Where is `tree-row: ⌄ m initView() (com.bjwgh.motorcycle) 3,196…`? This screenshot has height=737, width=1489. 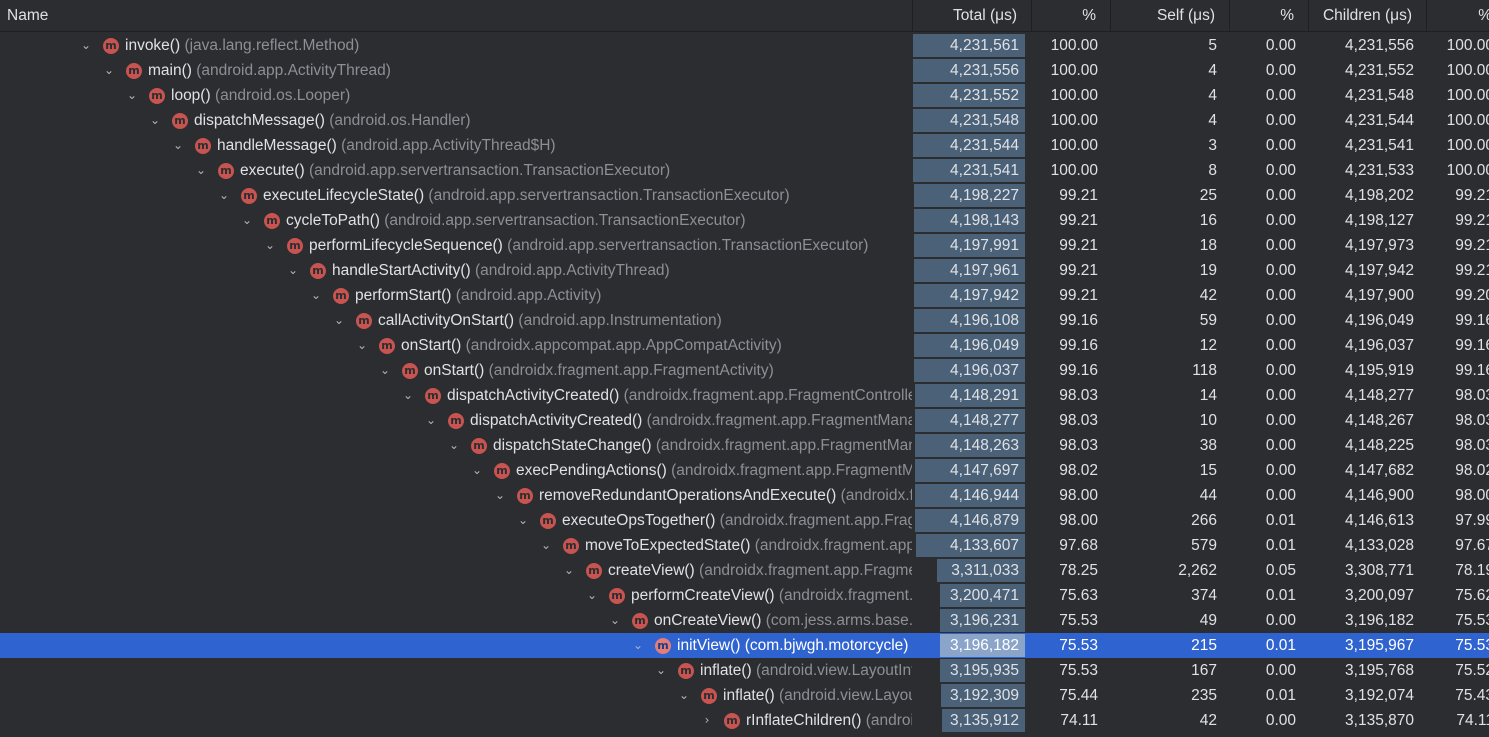
tree-row: ⌄ m initView() (com.bjwgh.motorcycle) 3,196… is located at coordinates (744, 645).